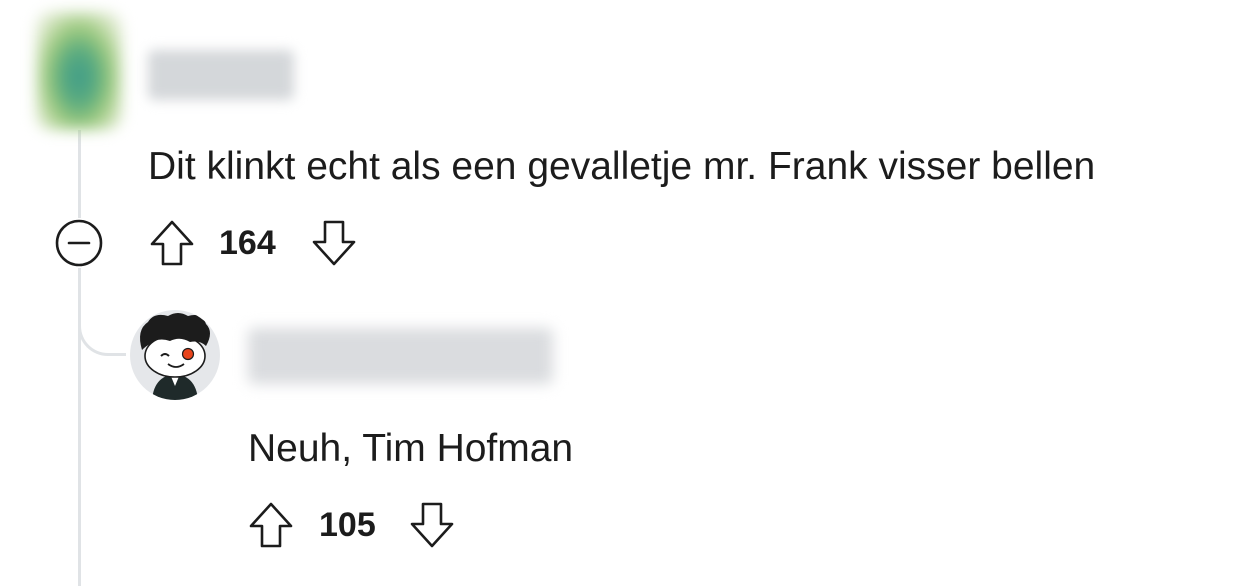  What do you see at coordinates (411, 448) in the screenshot?
I see `comment-body: Neuh, Tim Hofman` at bounding box center [411, 448].